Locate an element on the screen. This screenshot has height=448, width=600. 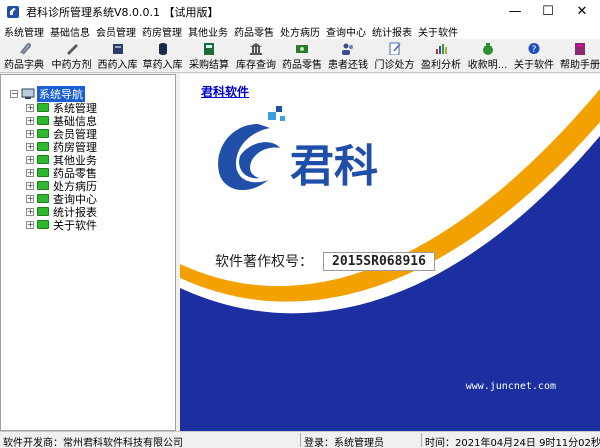
copyright-line: 软件著作权号： 2015SR068916 is located at coordinates (325, 261).